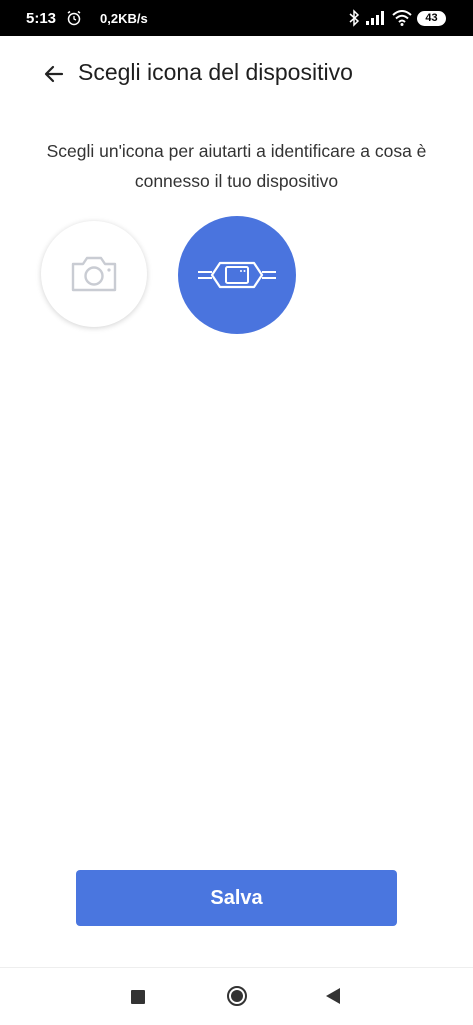  I want to click on smart-switch-module-icon, so click(237, 275).